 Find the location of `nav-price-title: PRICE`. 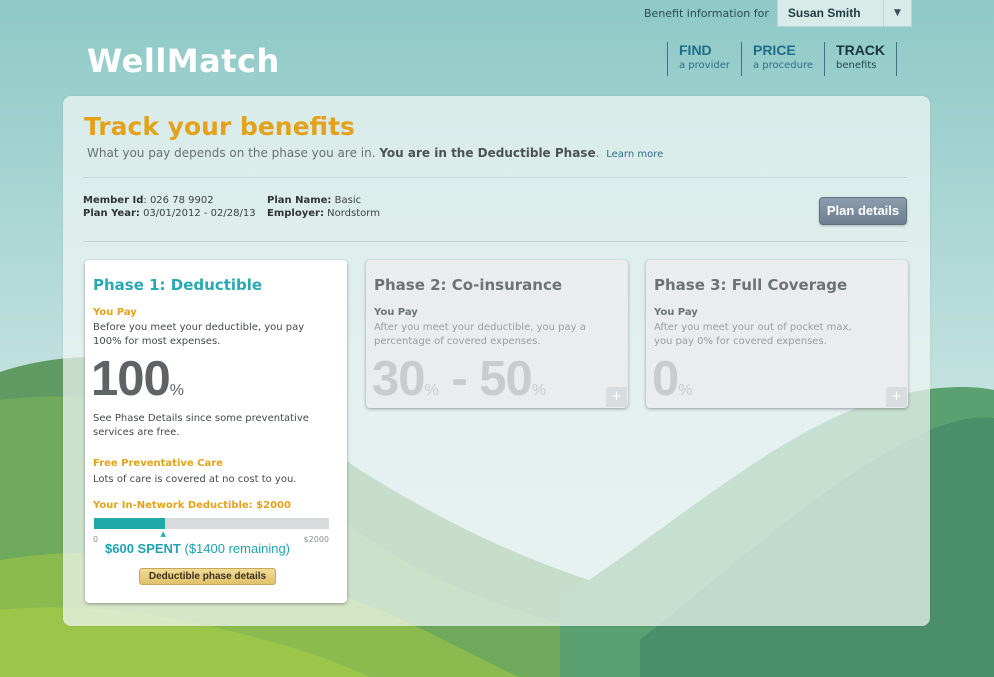

nav-price-title: PRICE is located at coordinates (774, 50).